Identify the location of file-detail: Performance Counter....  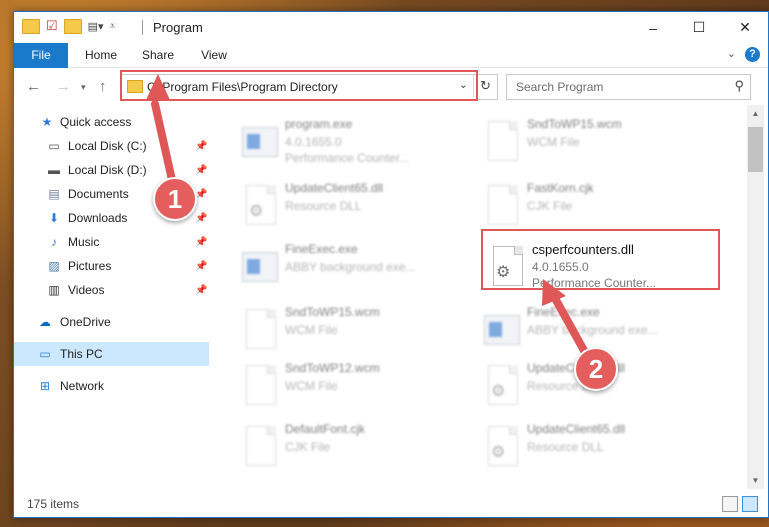
(347, 158).